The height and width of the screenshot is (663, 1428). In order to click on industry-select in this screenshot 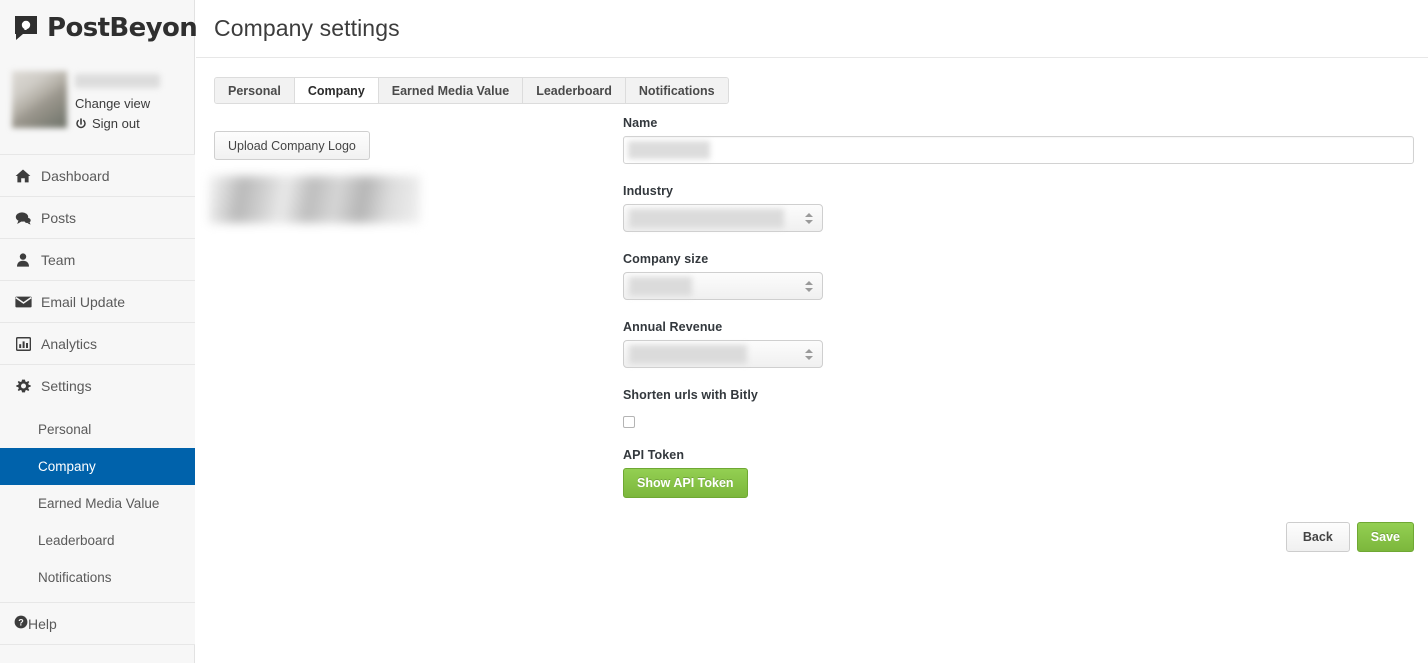, I will do `click(723, 218)`.